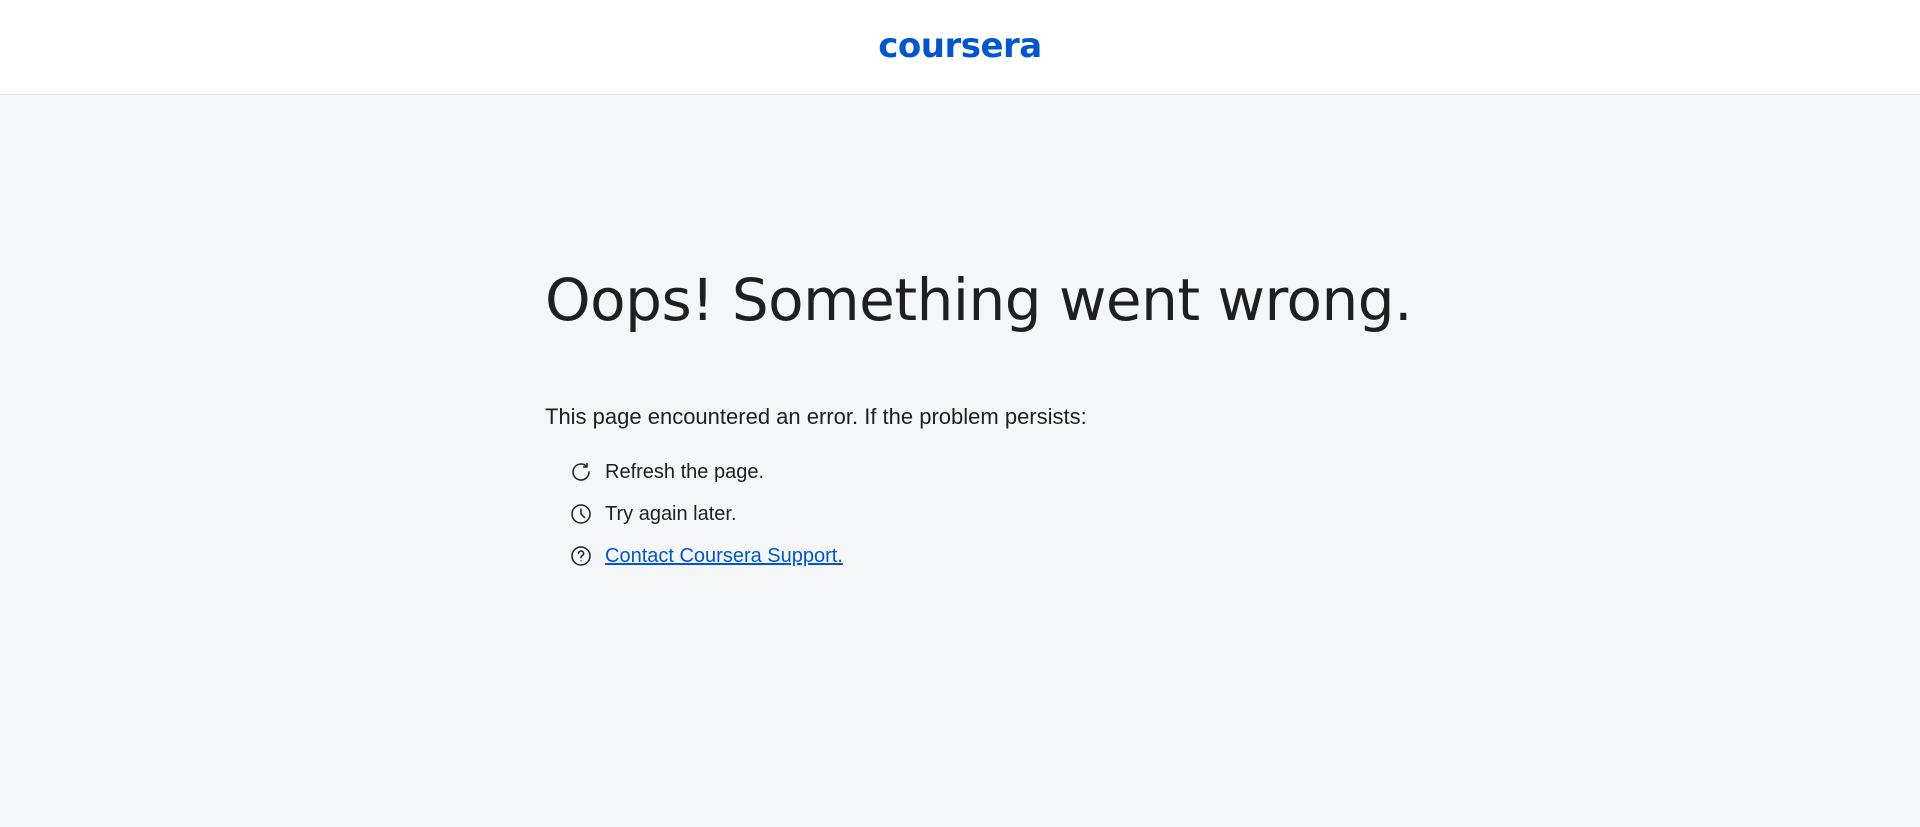  Describe the element at coordinates (724, 556) in the screenshot. I see `contact-support-link: Contact Coursera Support.` at that location.